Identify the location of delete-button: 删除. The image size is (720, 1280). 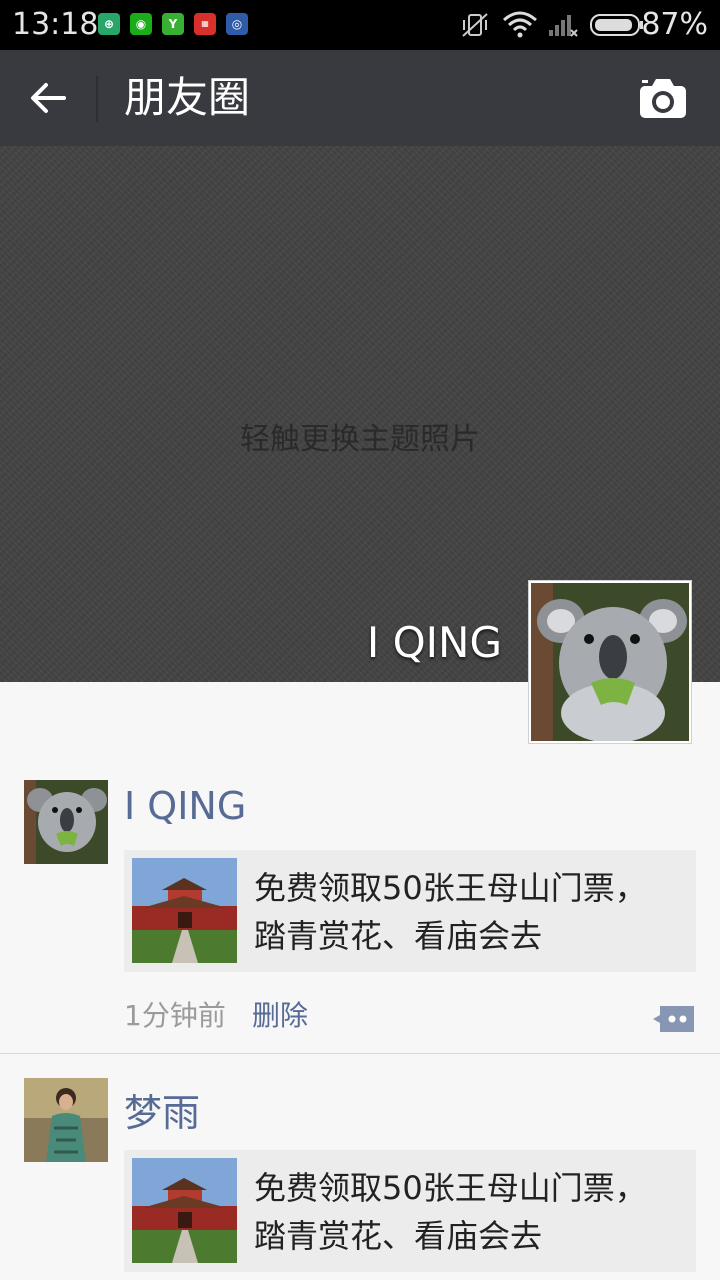
(280, 1014).